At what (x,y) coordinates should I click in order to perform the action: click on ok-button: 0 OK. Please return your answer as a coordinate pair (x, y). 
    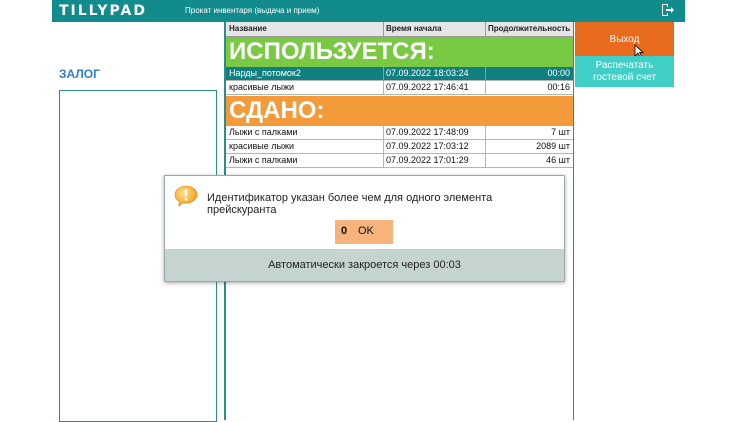
    Looking at the image, I should click on (364, 232).